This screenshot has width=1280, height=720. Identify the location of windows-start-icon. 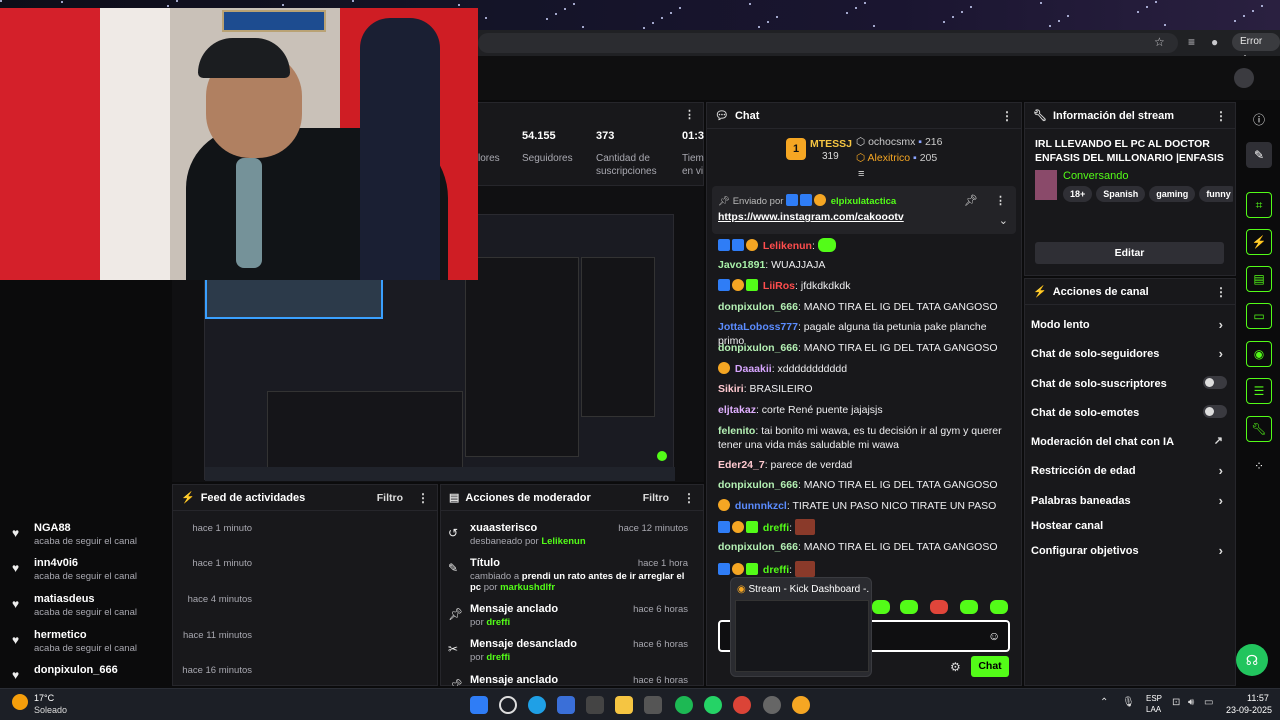
(479, 705).